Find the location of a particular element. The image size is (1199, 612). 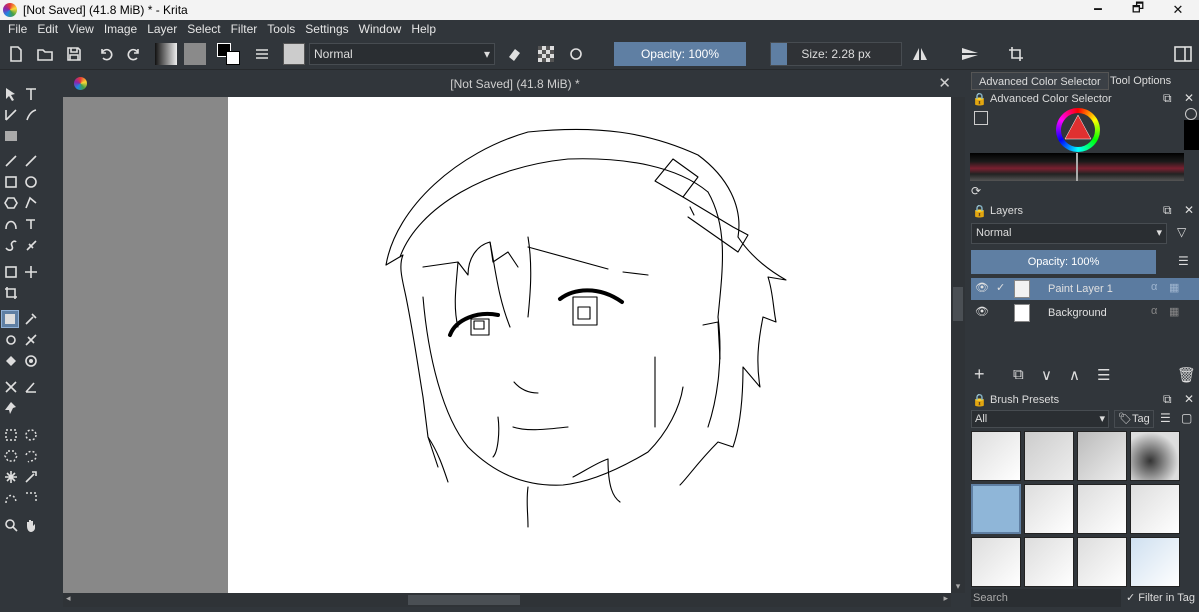

scroll-left-icon: ◂ is located at coordinates (68, 598).